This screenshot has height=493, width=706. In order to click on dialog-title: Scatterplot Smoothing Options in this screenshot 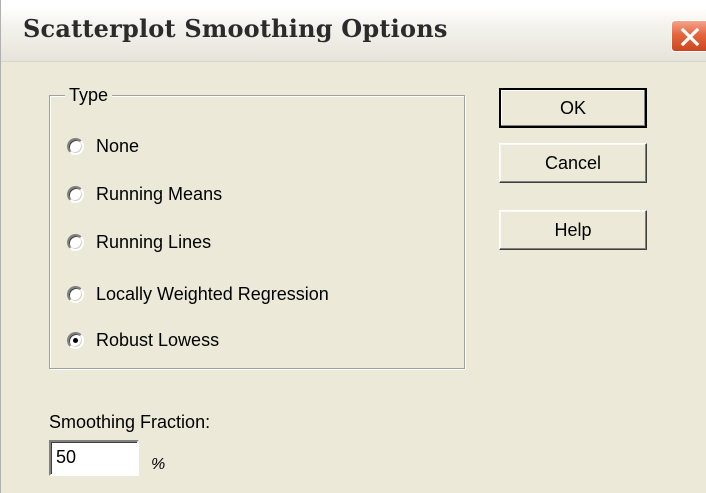, I will do `click(235, 28)`.